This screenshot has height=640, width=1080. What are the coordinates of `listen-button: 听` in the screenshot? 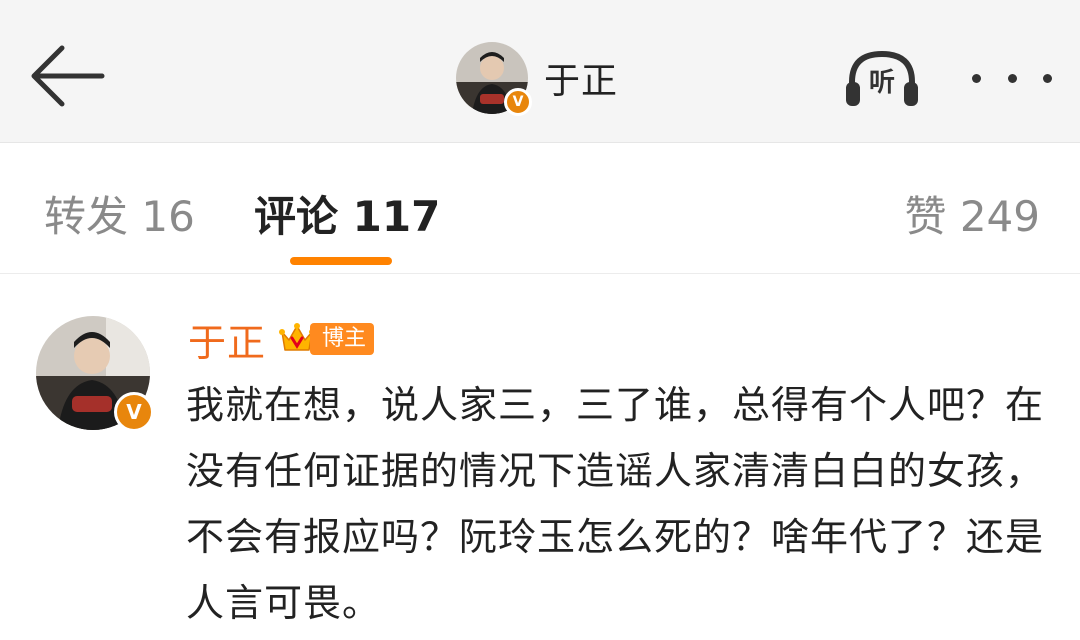 It's located at (882, 78).